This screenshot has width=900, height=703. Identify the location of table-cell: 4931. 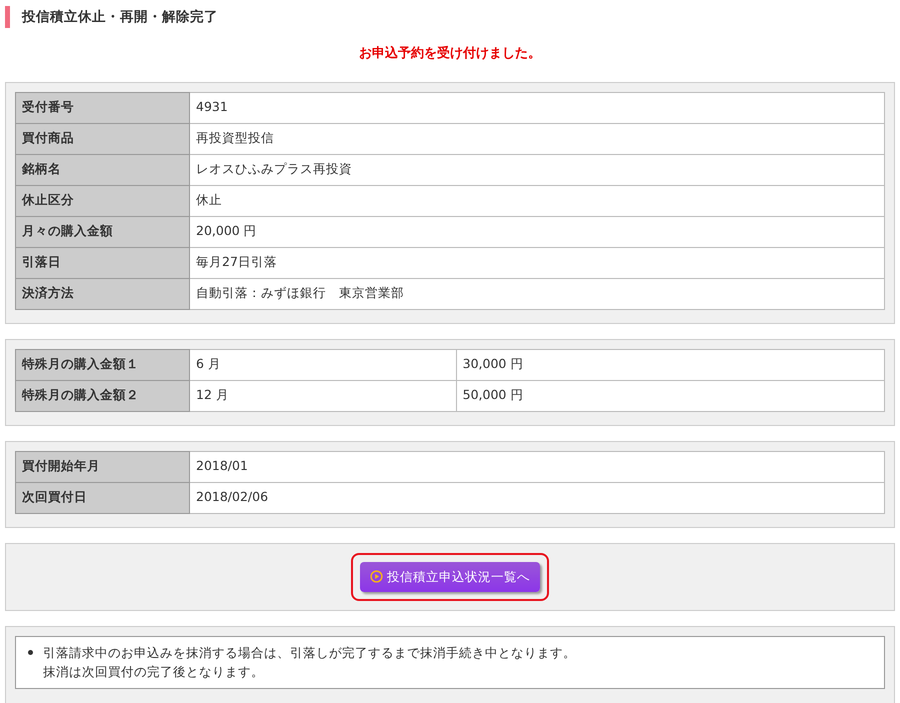
(537, 107).